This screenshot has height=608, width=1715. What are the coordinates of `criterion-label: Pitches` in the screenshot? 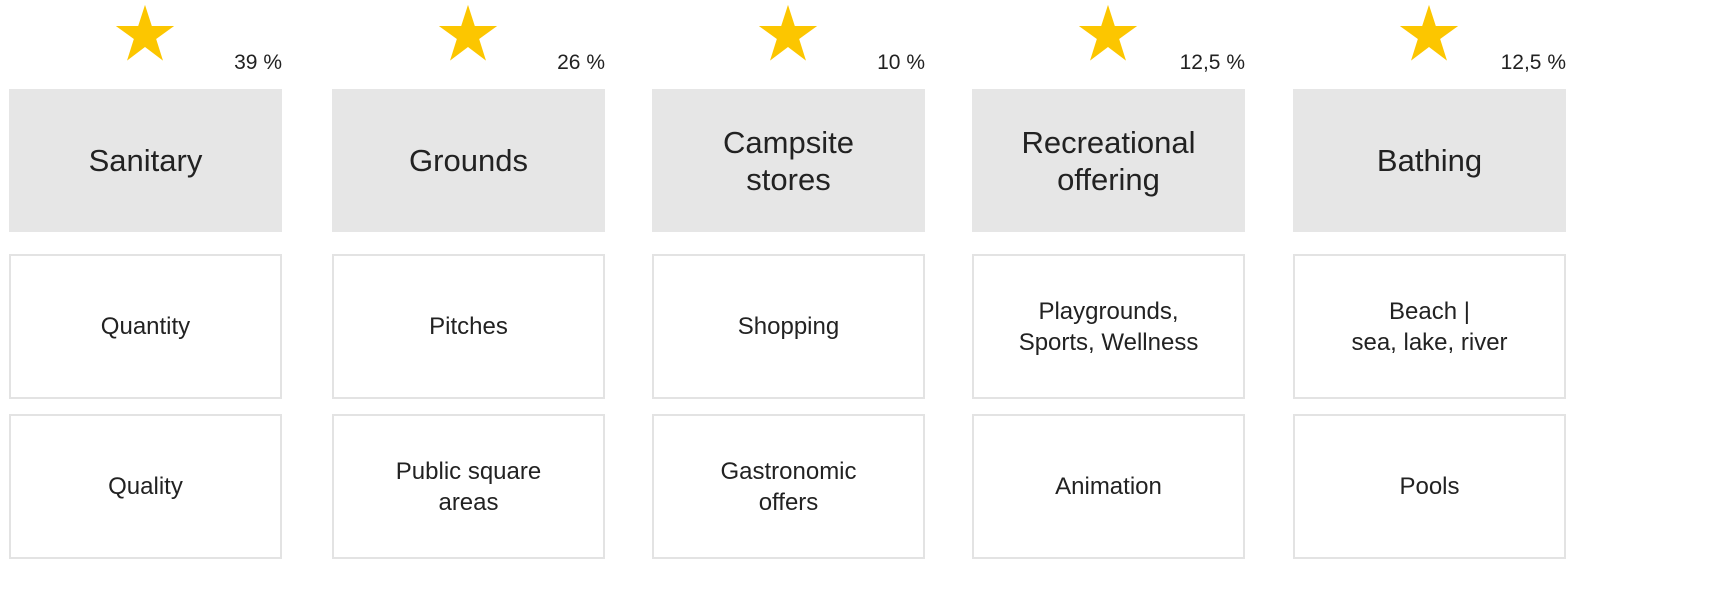 It's located at (468, 326).